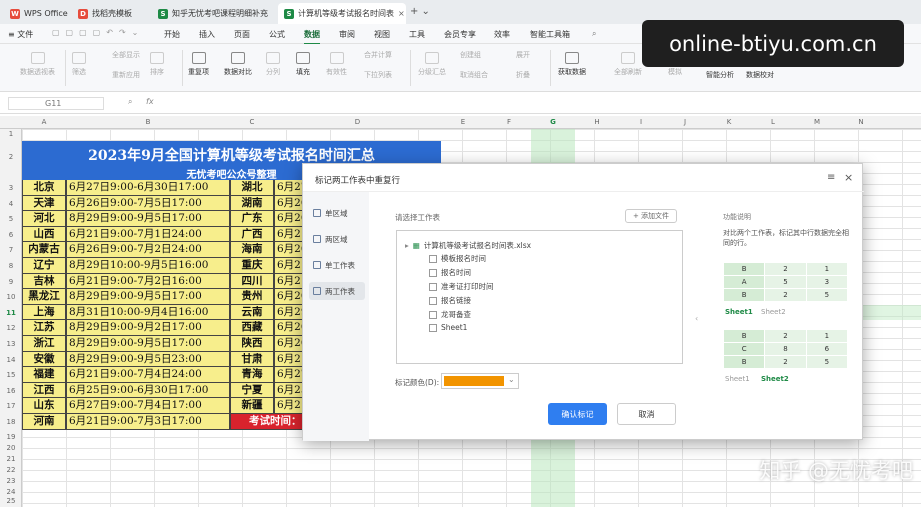  Describe the element at coordinates (184, 266) in the screenshot. I see `table-row: 辽宁 8月29日10:00-9月5日16:00 重庆 6月21` at that location.